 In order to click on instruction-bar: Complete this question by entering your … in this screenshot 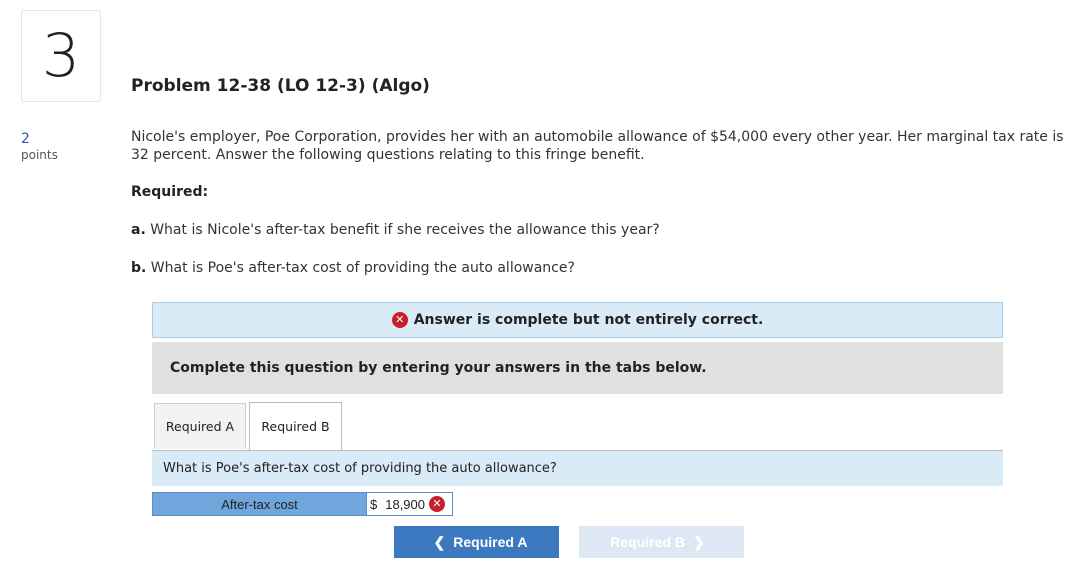, I will do `click(577, 368)`.